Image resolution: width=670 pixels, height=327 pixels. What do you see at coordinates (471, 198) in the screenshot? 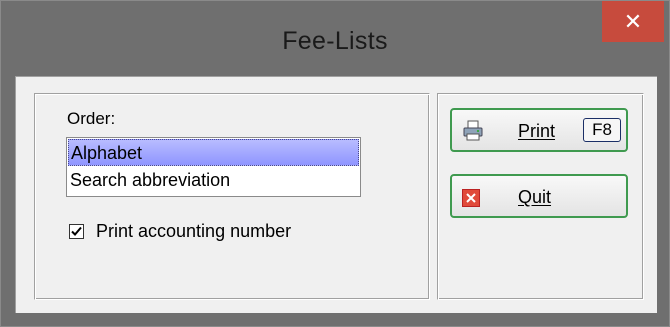
I see `quit-icon` at bounding box center [471, 198].